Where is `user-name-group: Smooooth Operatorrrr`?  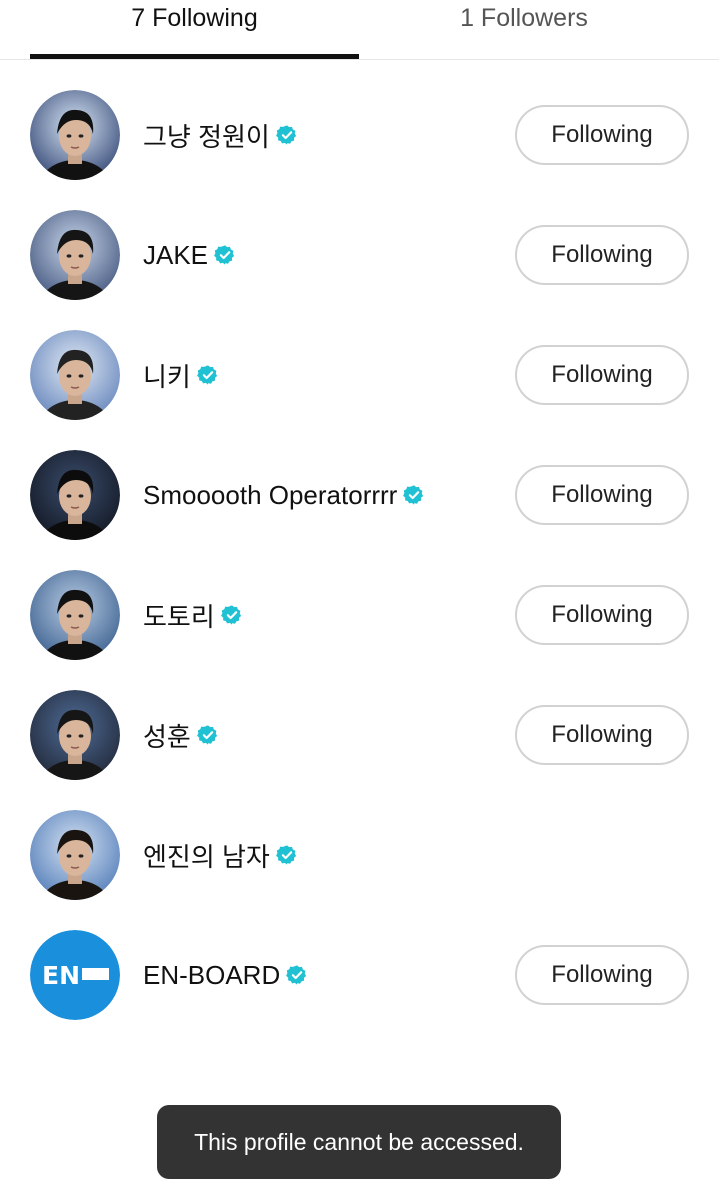
user-name-group: Smooooth Operatorrrr is located at coordinates (284, 495).